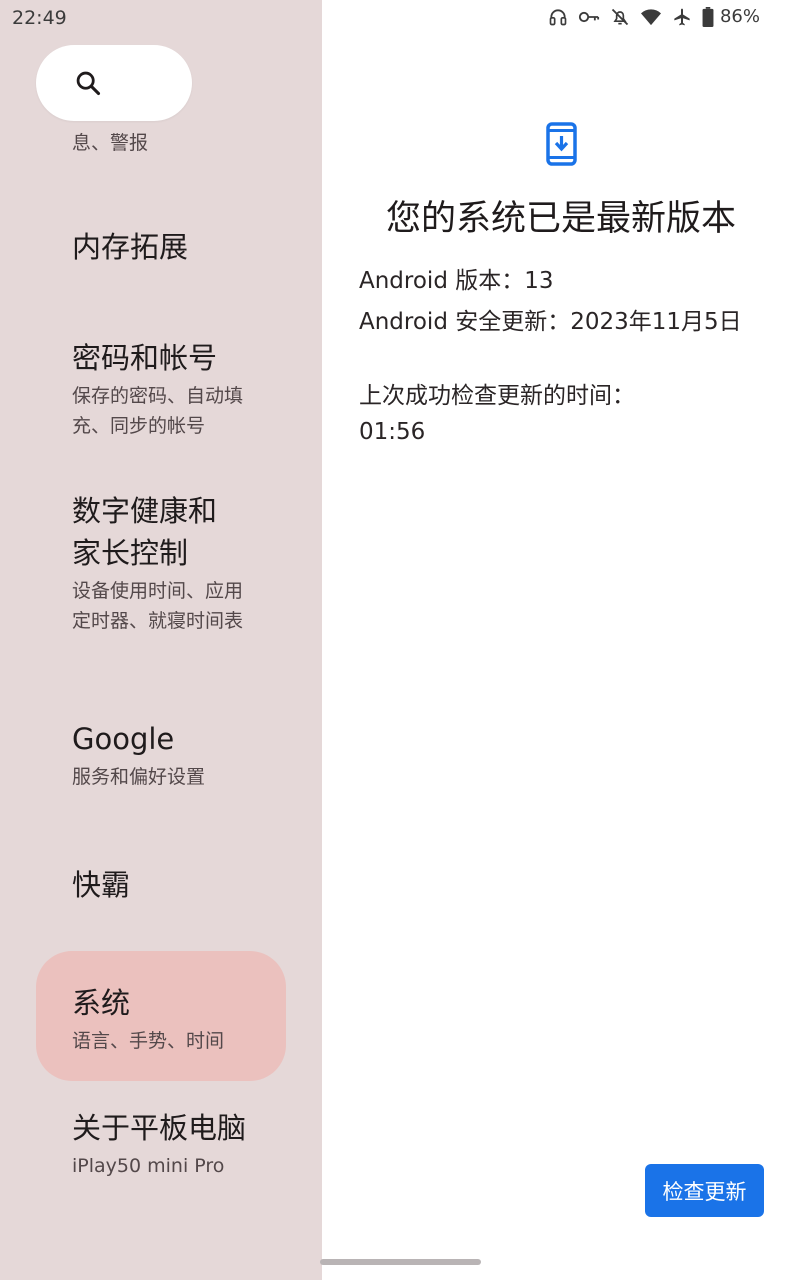  I want to click on last-check-label: 上次成功检查更新的时间：, so click(497, 396).